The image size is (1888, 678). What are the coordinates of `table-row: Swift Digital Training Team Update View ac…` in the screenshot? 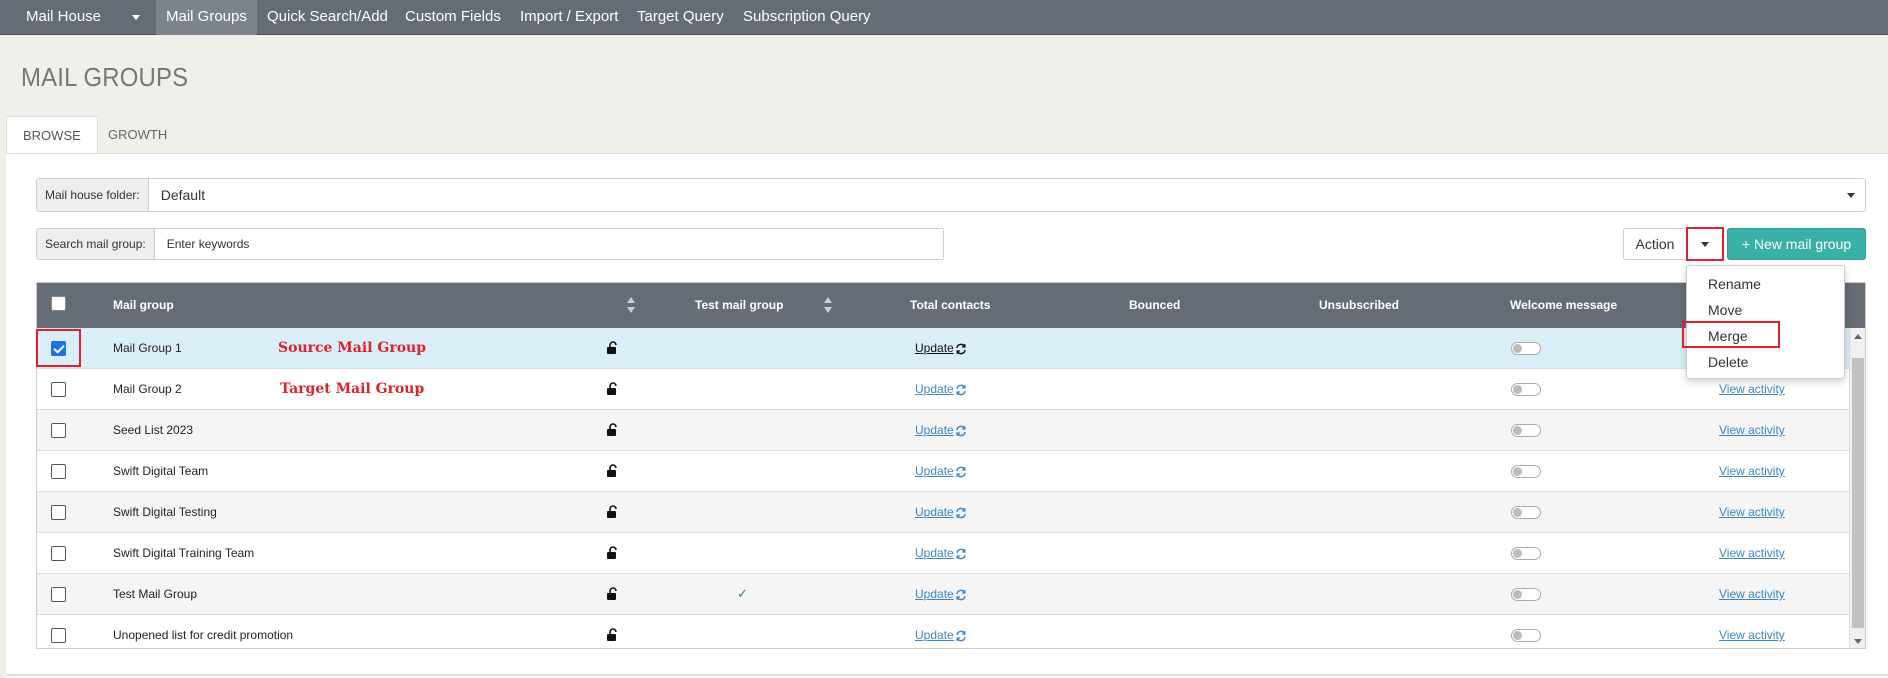 It's located at (943, 553).